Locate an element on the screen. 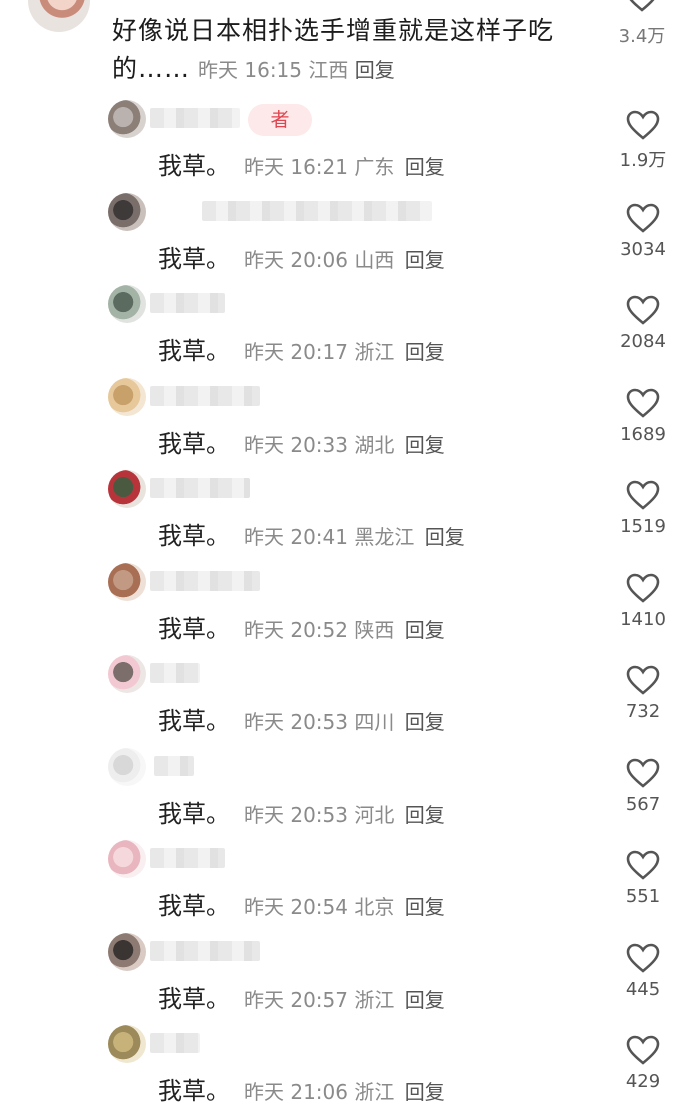 This screenshot has height=1115, width=690. like-count: 445 is located at coordinates (643, 989).